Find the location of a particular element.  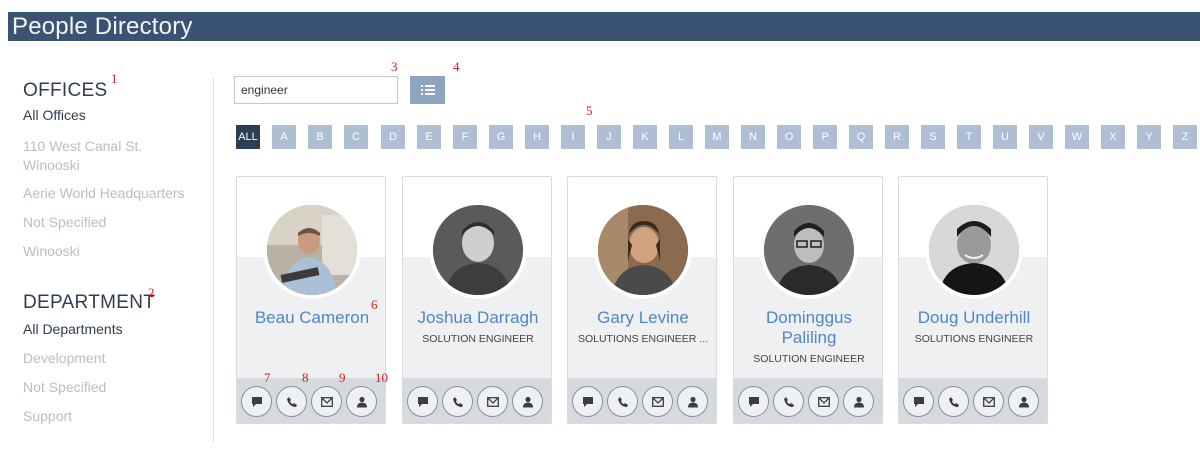

alpha-filter-r: R is located at coordinates (897, 137).